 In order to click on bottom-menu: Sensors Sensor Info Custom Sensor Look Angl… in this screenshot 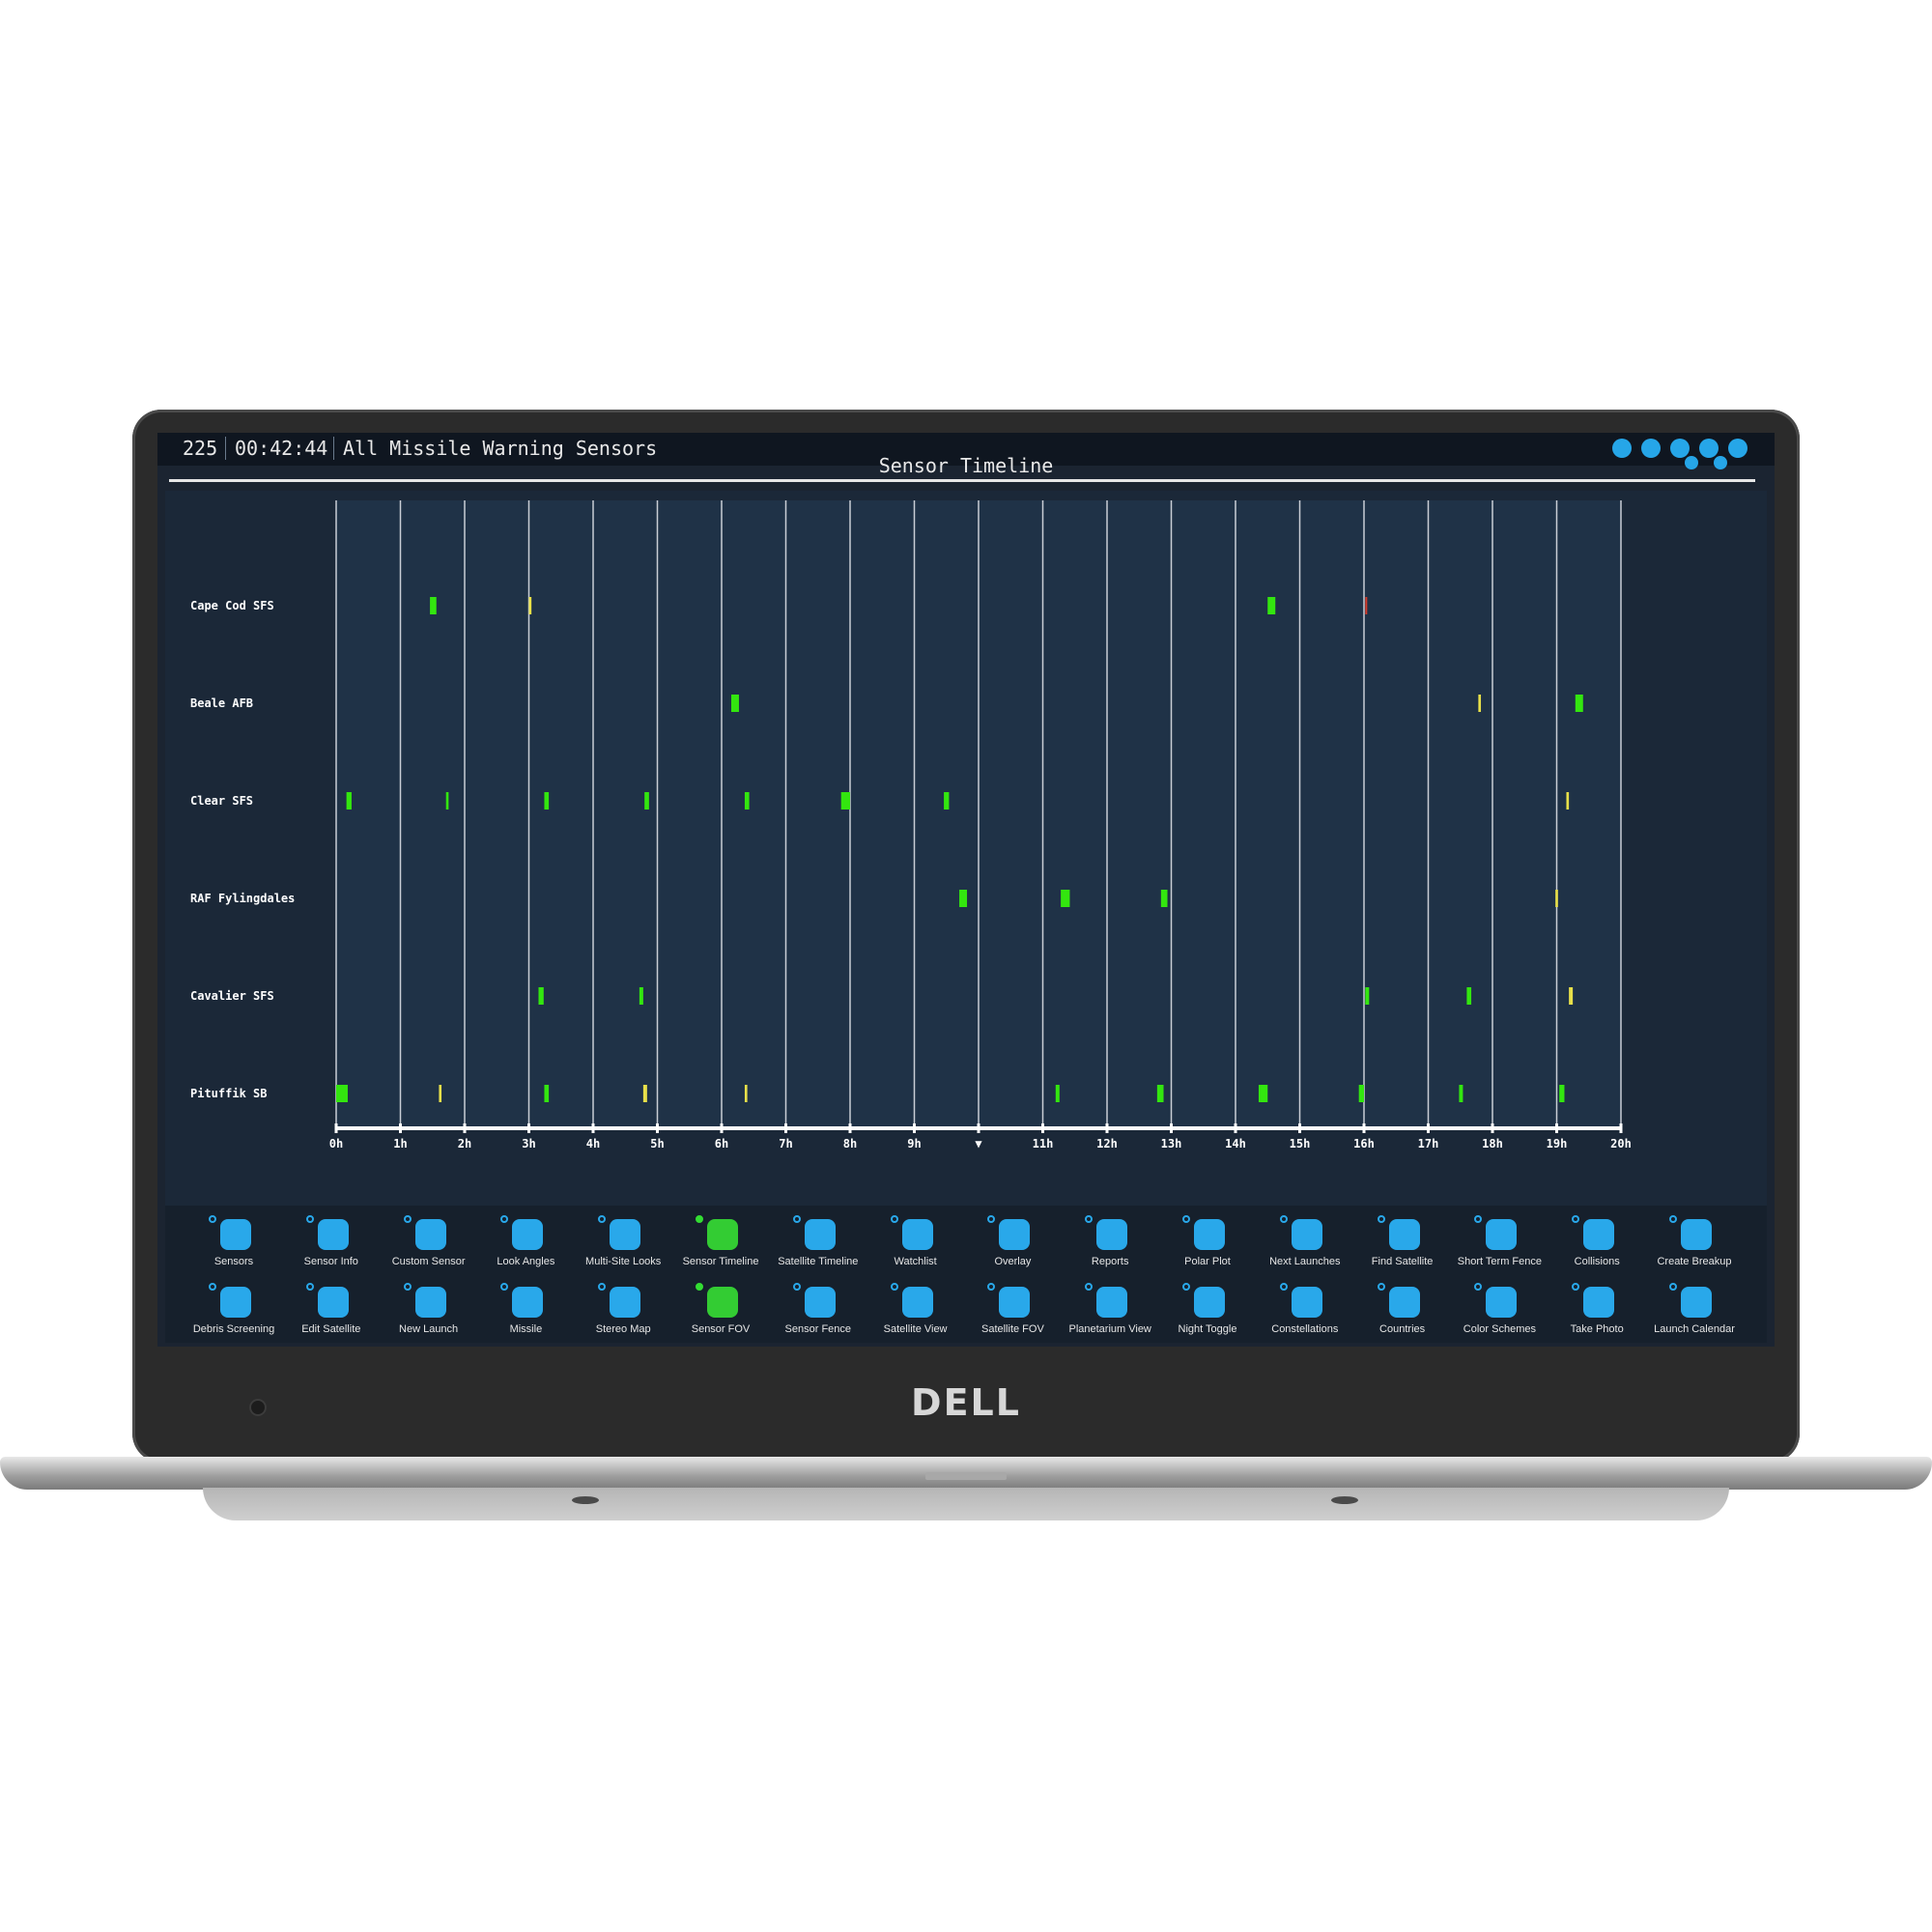, I will do `click(966, 1274)`.